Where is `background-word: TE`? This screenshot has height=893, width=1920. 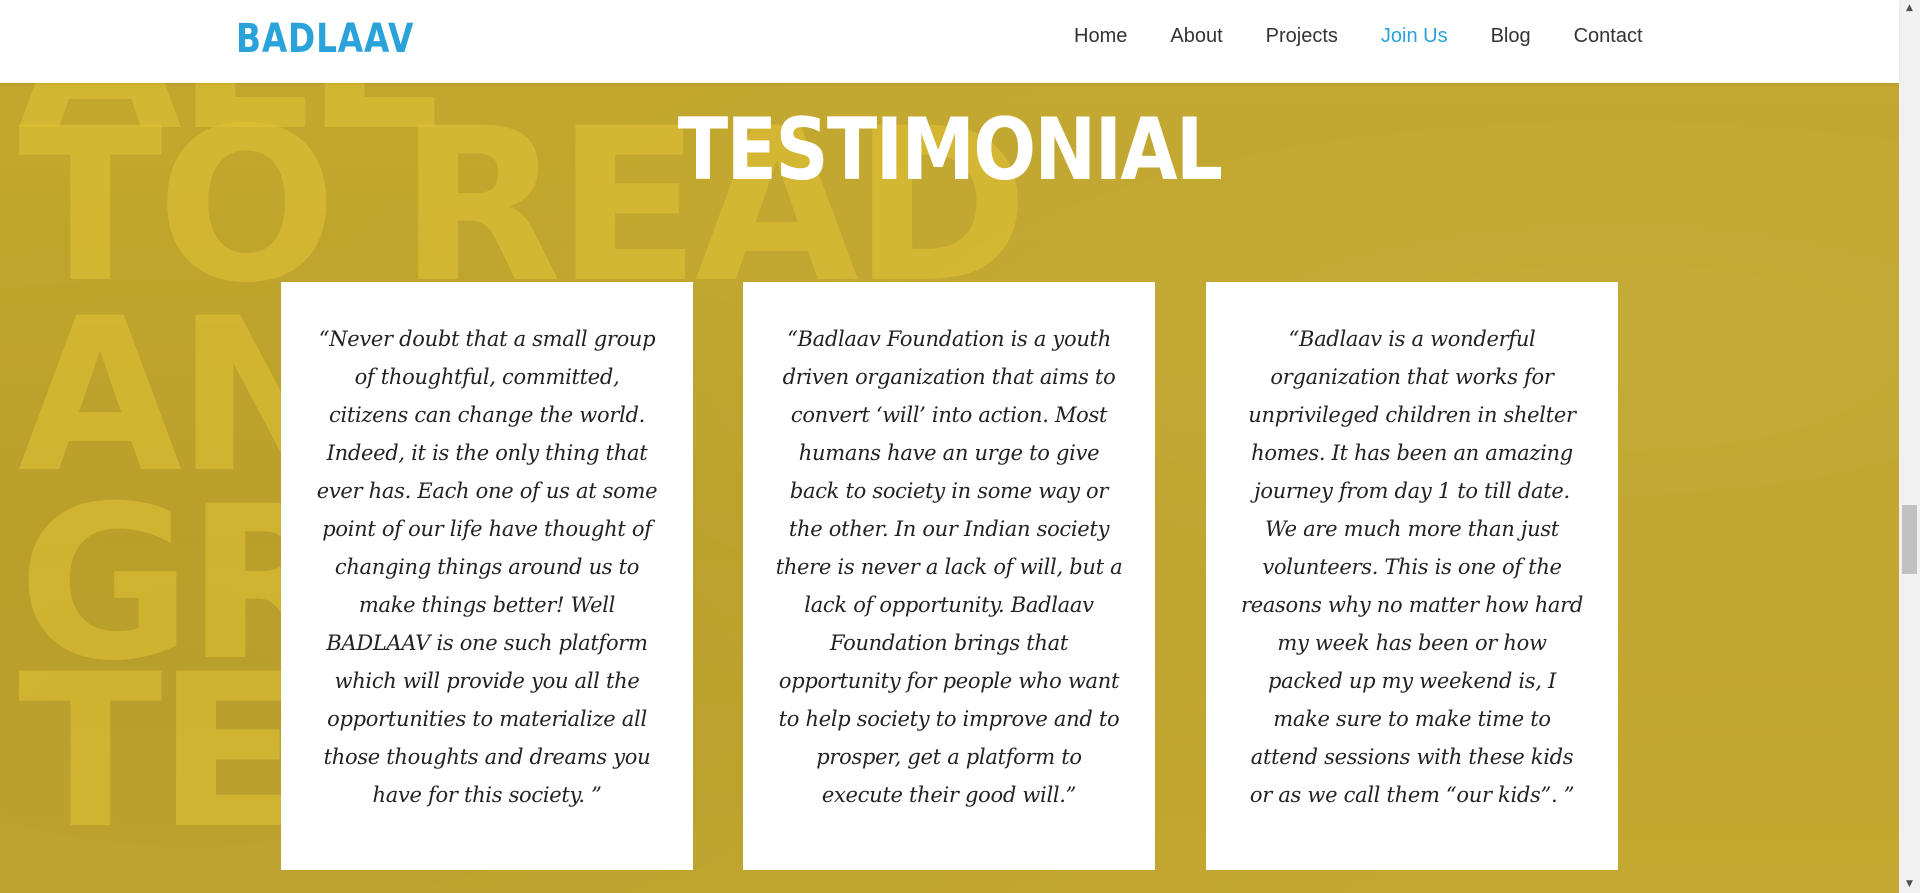 background-word: TE is located at coordinates (159, 751).